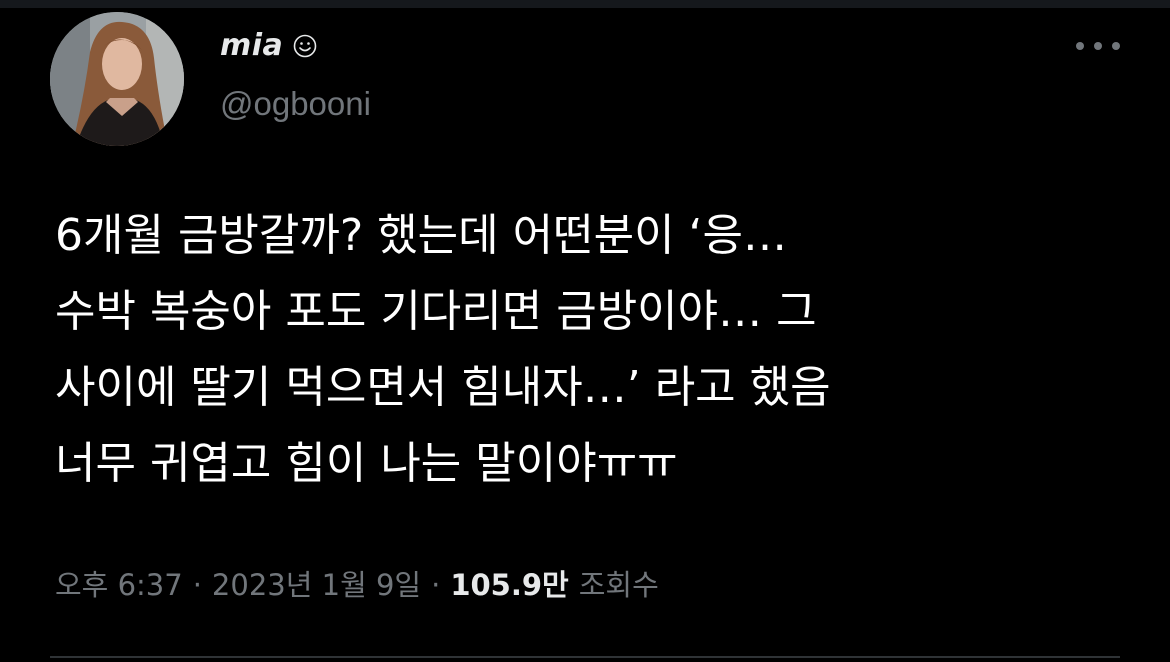 Image resolution: width=1170 pixels, height=662 pixels. Describe the element at coordinates (119, 583) in the screenshot. I see `tweet-time: 오후 6:37` at that location.